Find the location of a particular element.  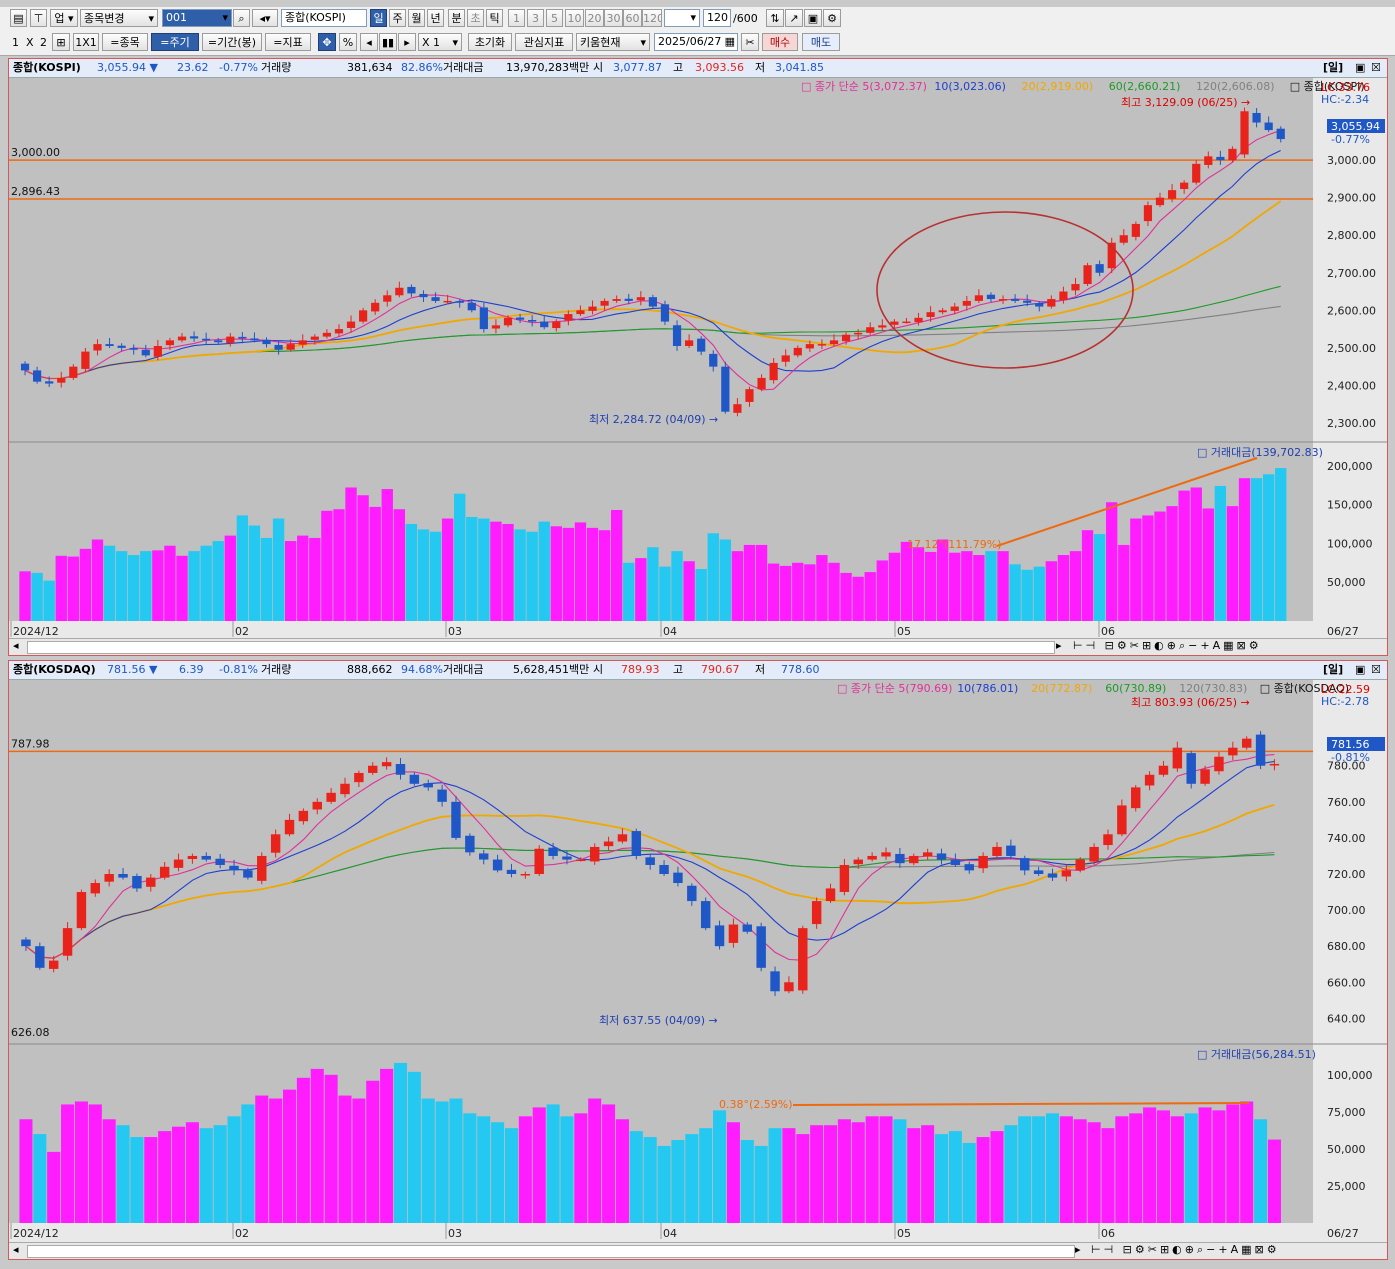

gear-icon: ⚙ is located at coordinates (832, 18).